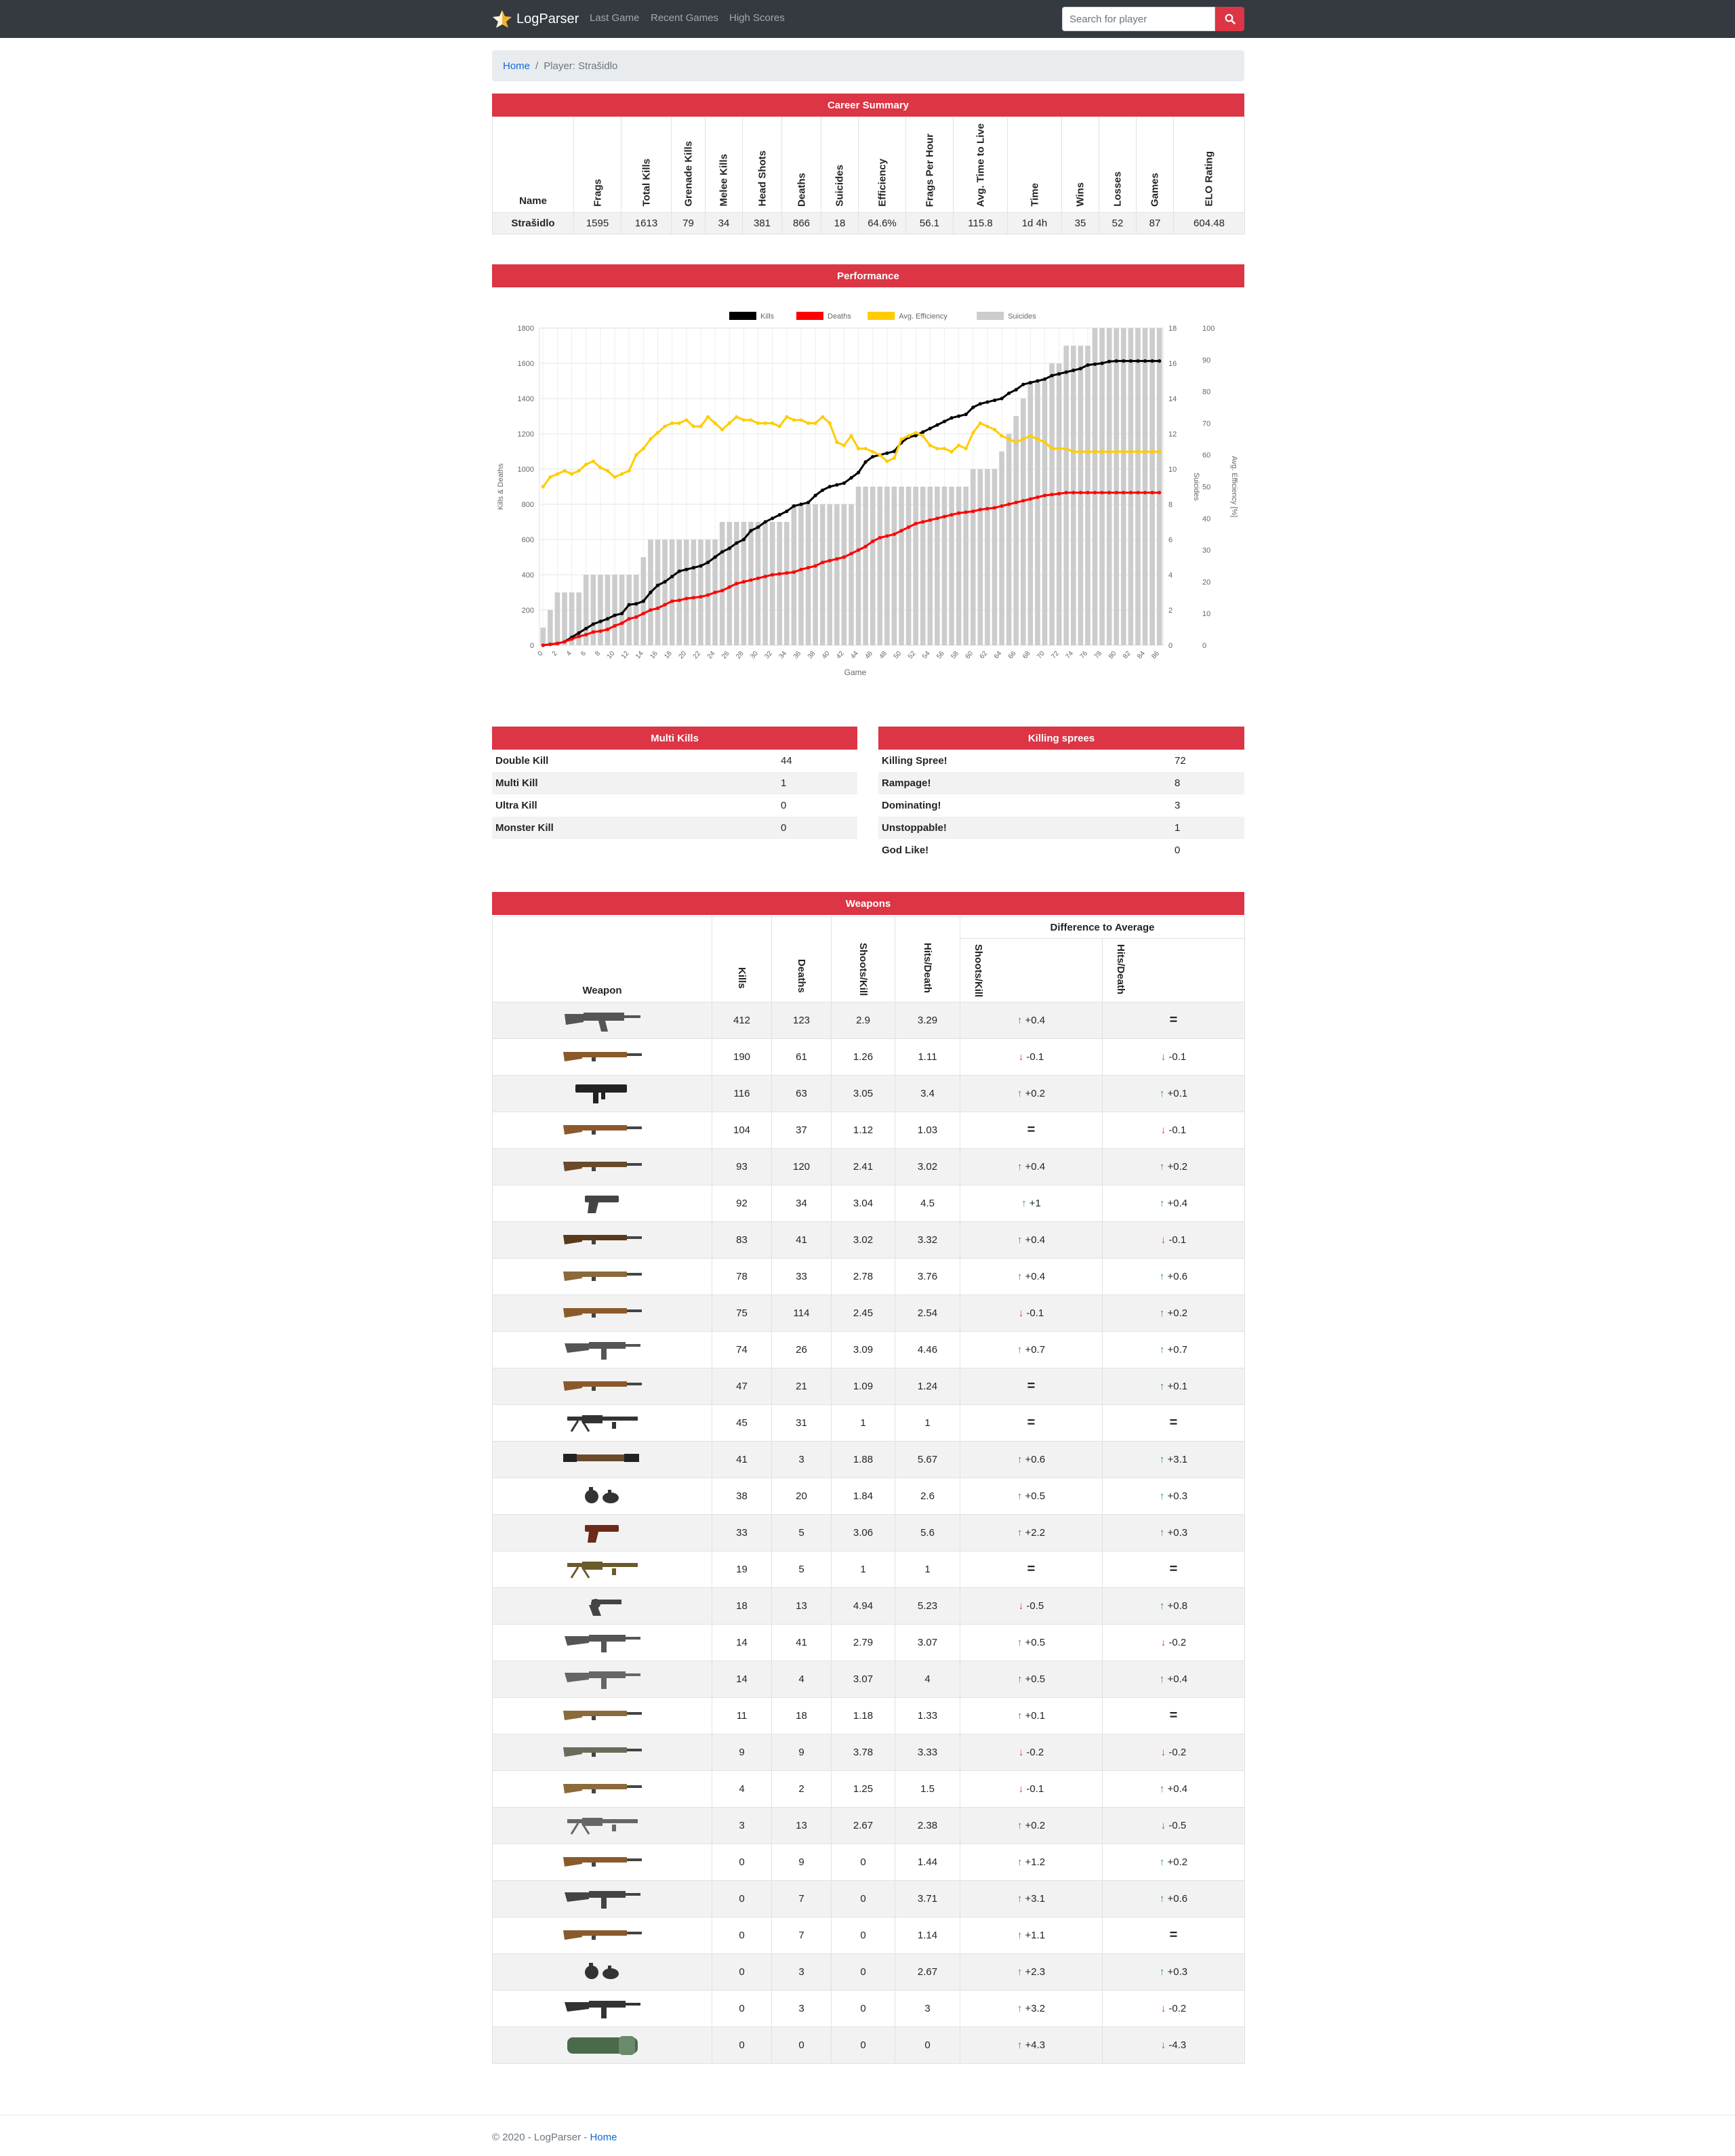 The width and height of the screenshot is (1735, 2156). What do you see at coordinates (1035, 1240) in the screenshot?
I see `diff-d1-value: +0.4` at bounding box center [1035, 1240].